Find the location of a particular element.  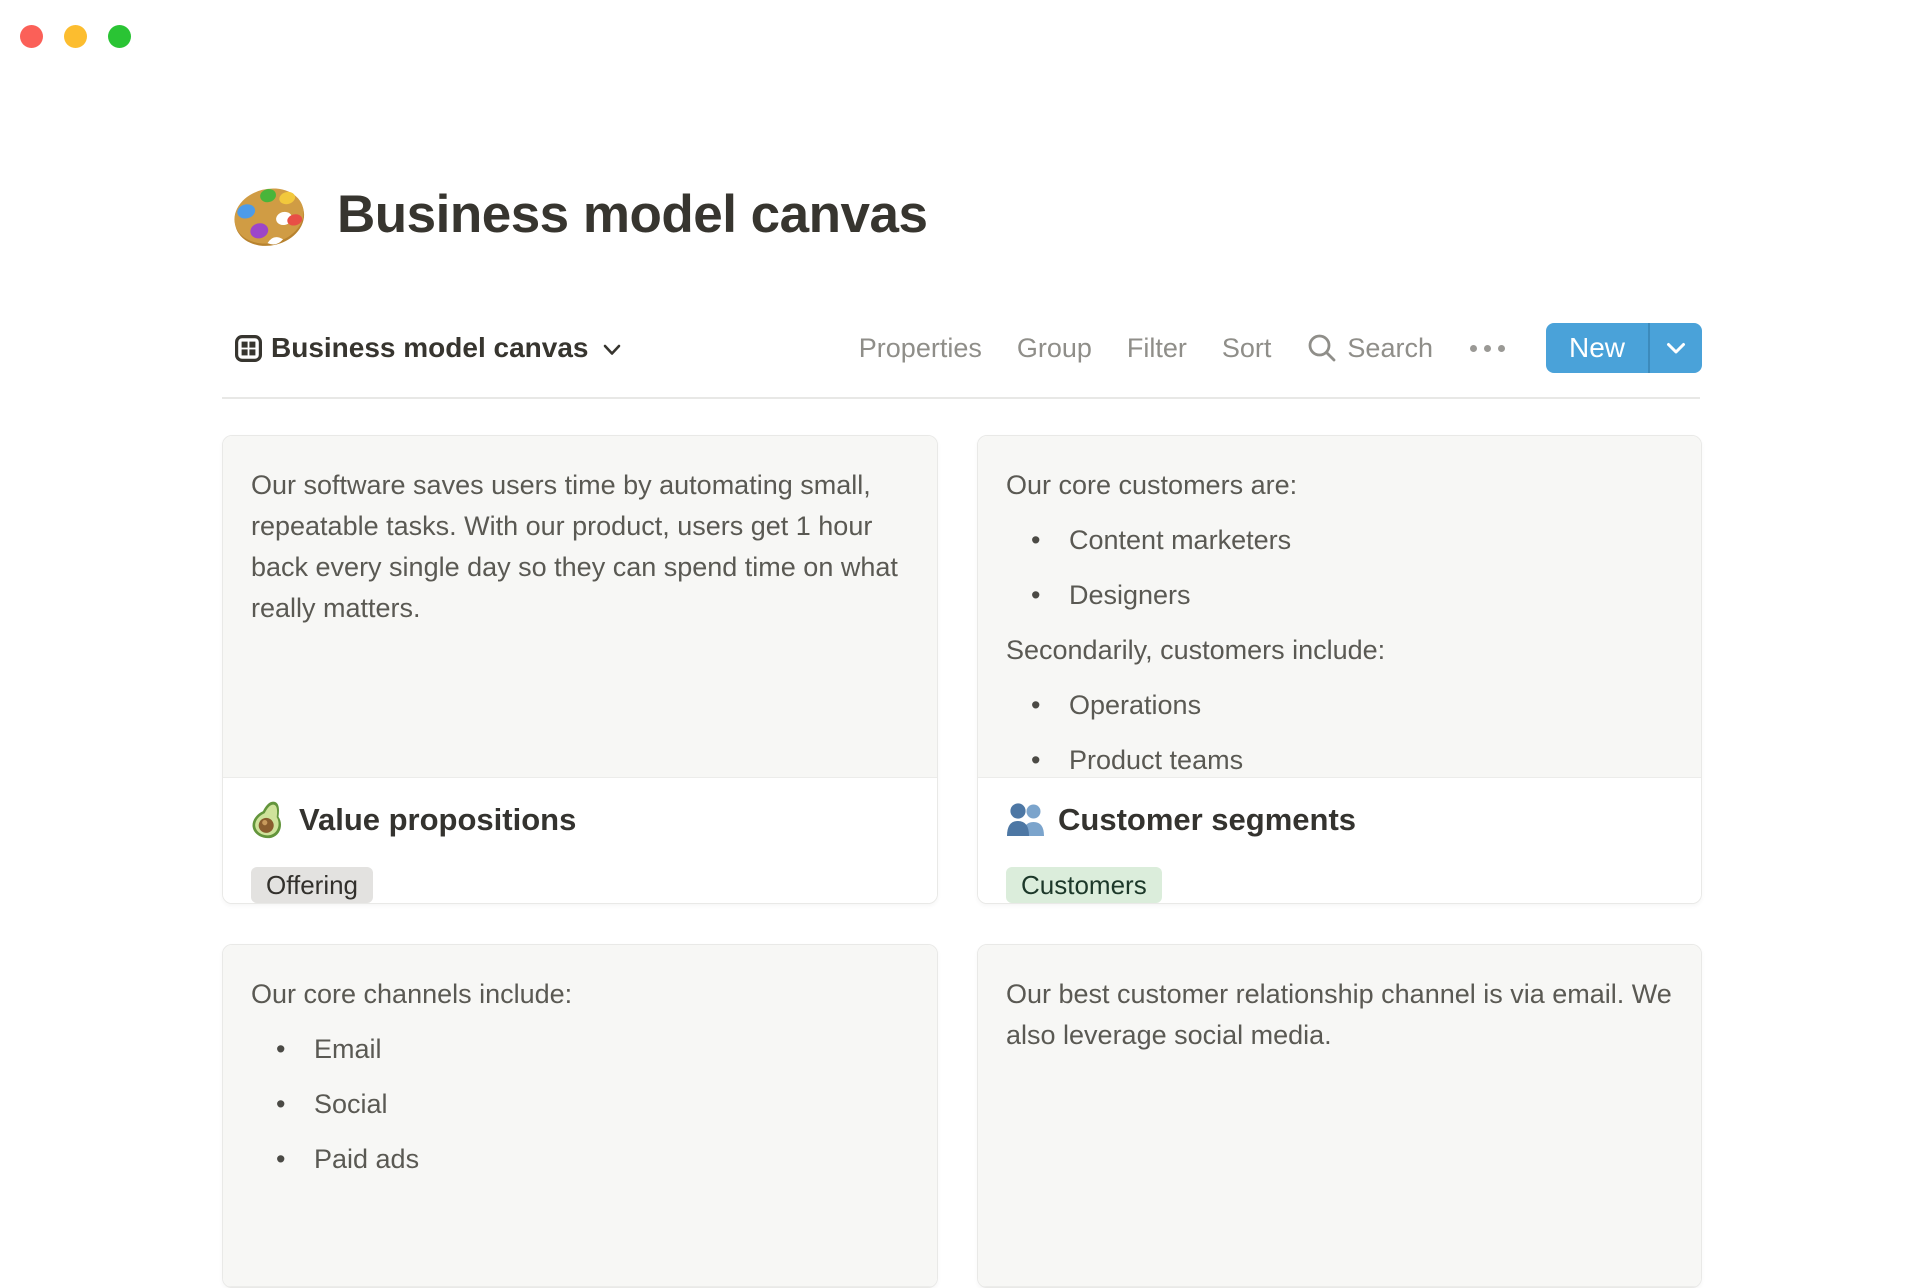

sort-button: Sort is located at coordinates (1247, 348).